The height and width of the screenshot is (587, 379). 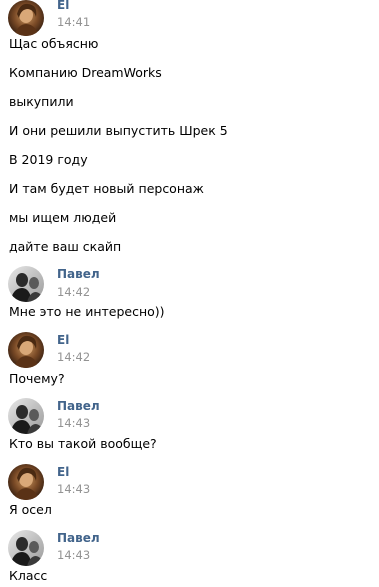 I want to click on message-text: Почему?, so click(x=37, y=378).